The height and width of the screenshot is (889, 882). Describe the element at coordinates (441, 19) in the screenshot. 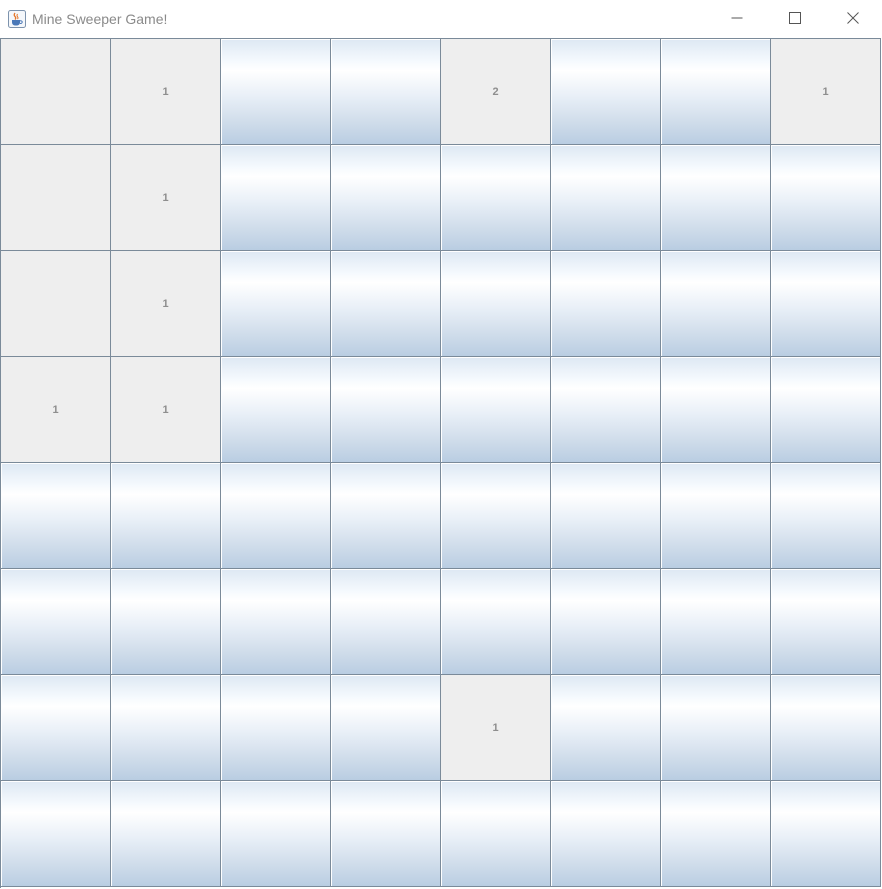

I see `title-bar: Mine Sweeper Game!` at that location.